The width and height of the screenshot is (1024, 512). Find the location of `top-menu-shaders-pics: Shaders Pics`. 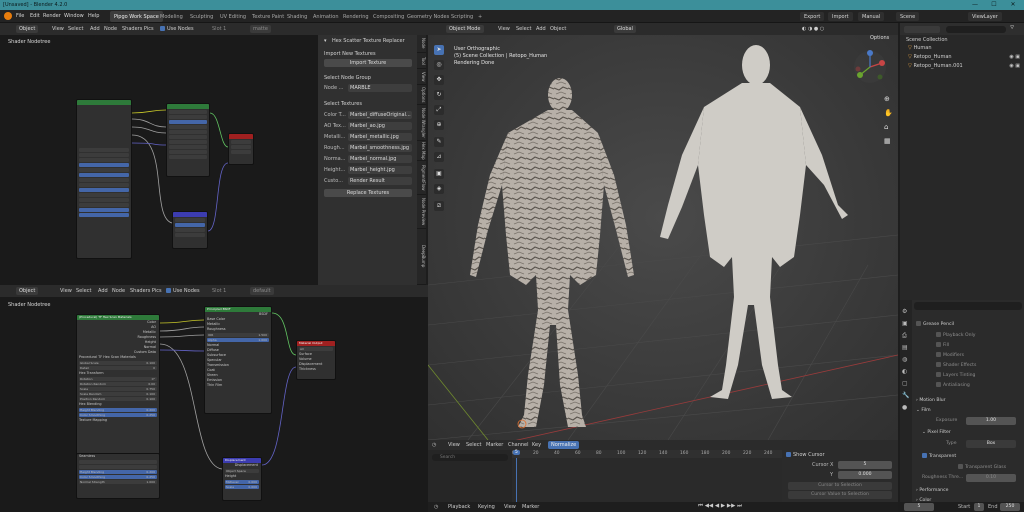

top-menu-shaders-pics: Shaders Pics is located at coordinates (138, 29).